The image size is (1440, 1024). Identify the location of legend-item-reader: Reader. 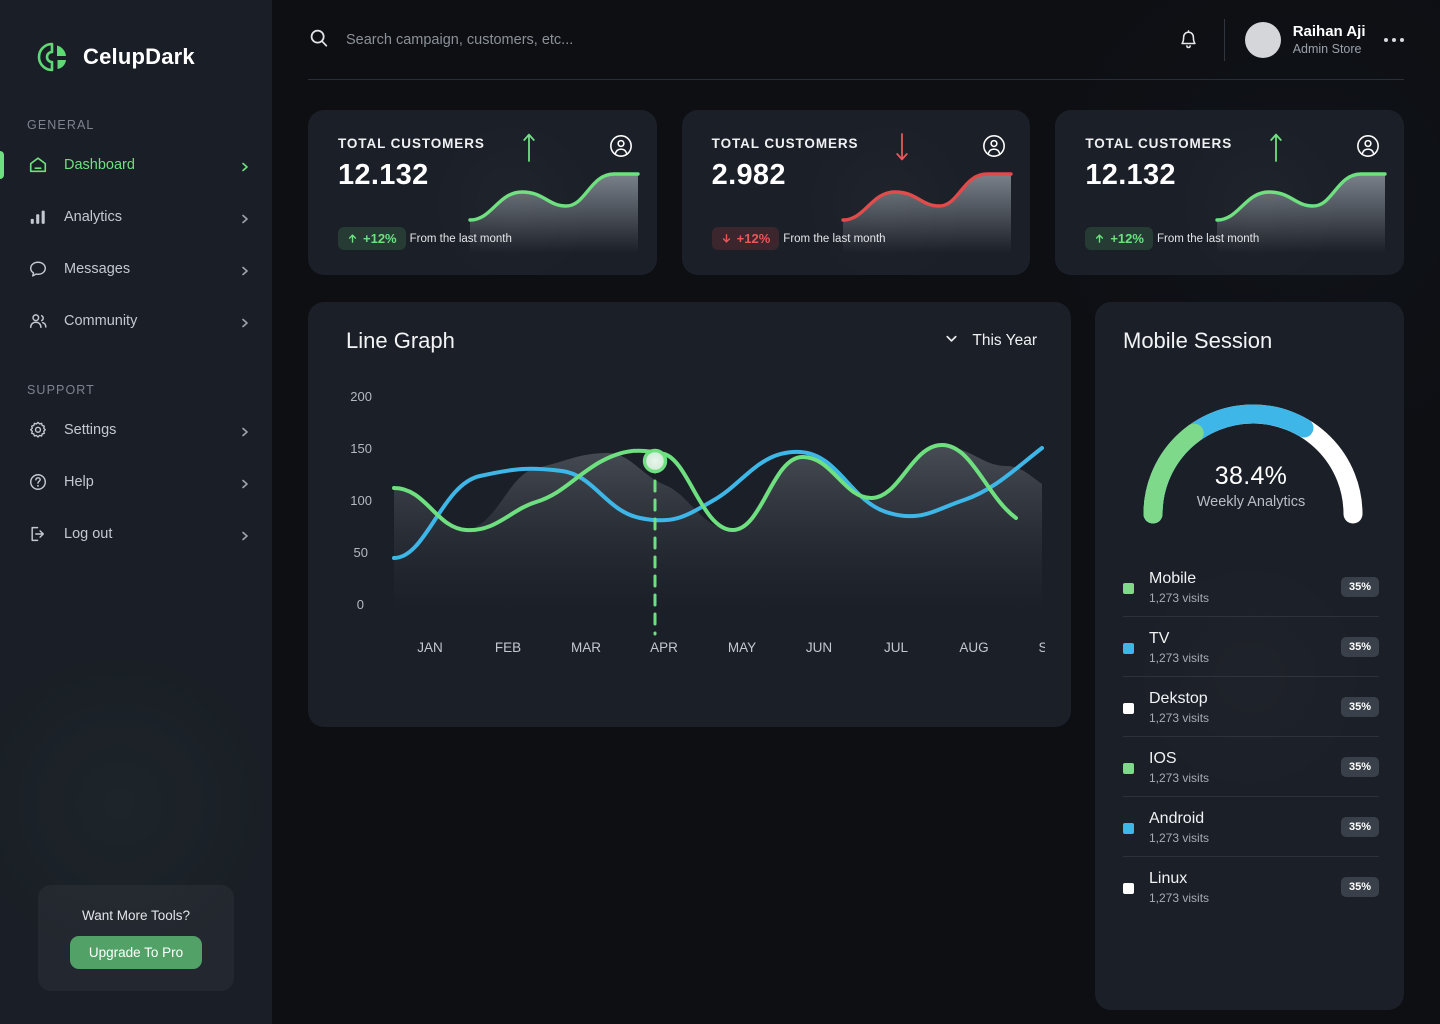
(639, 726).